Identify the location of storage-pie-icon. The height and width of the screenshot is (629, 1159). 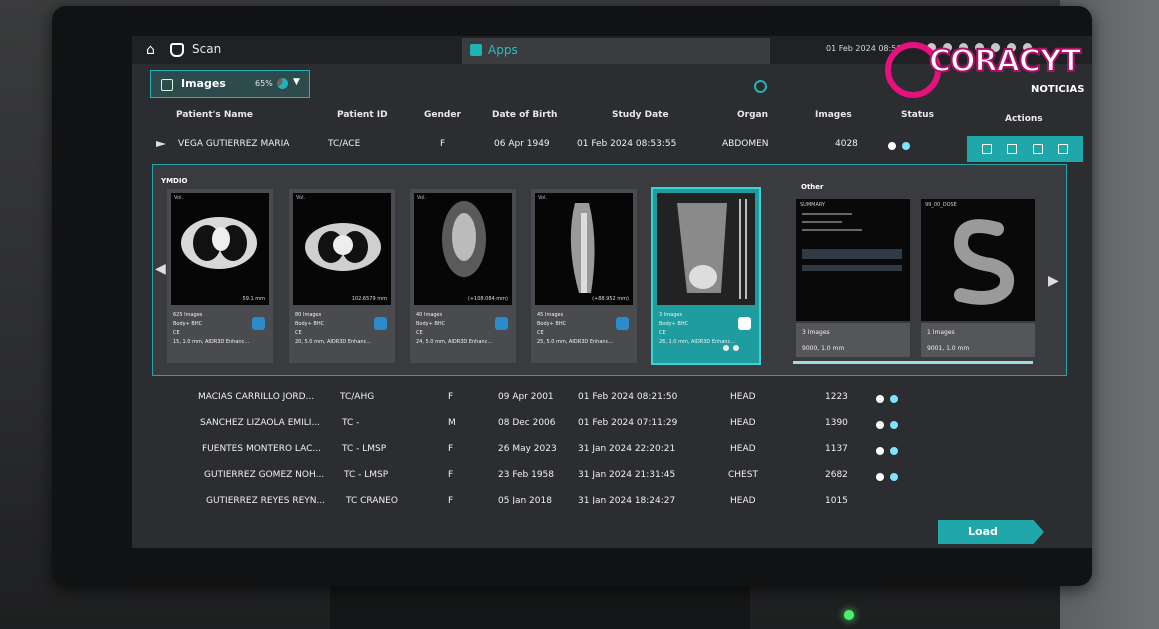
(282, 83).